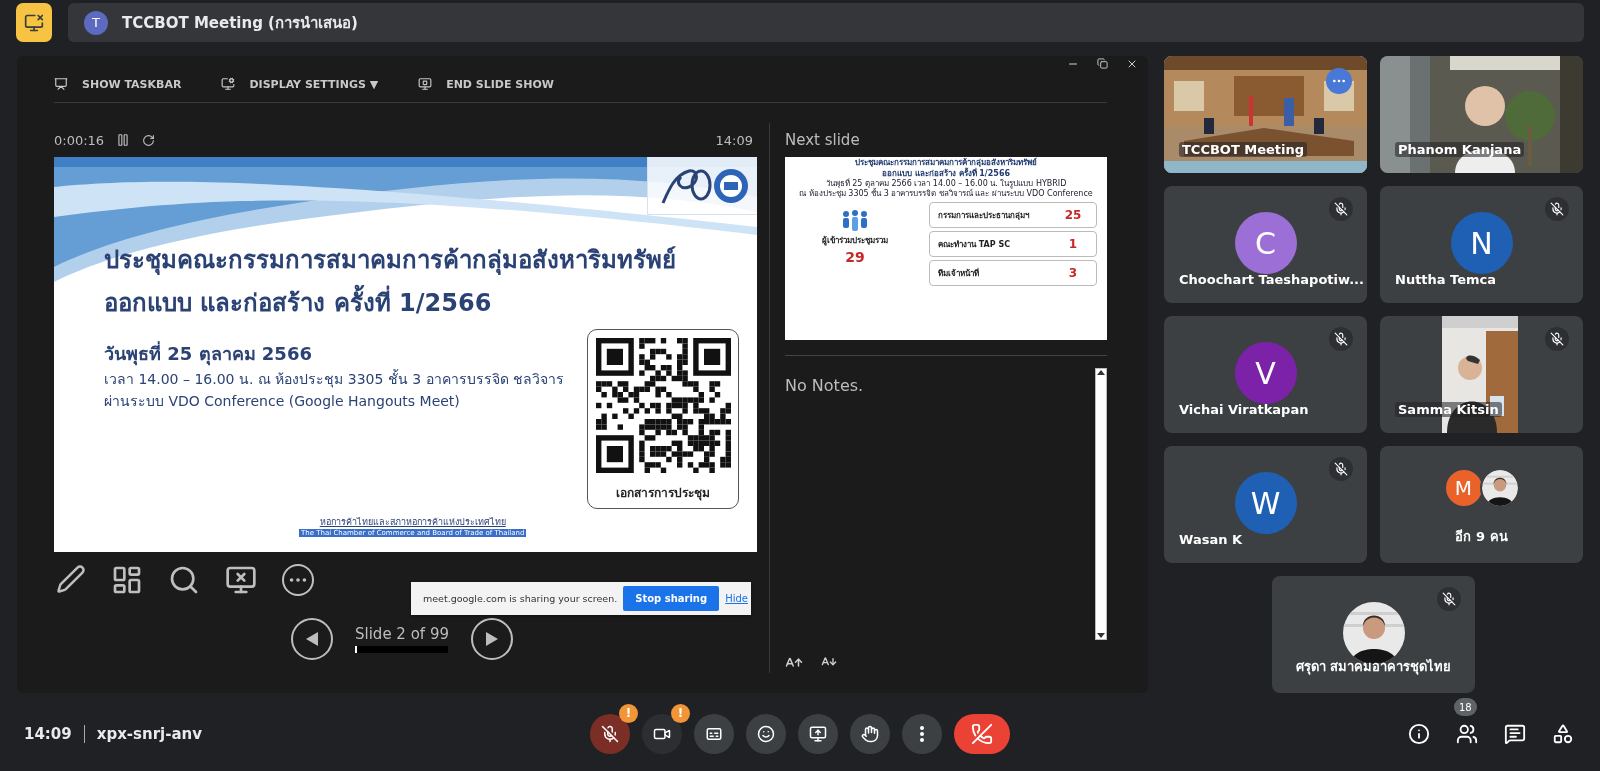  I want to click on pen-icon, so click(71, 579).